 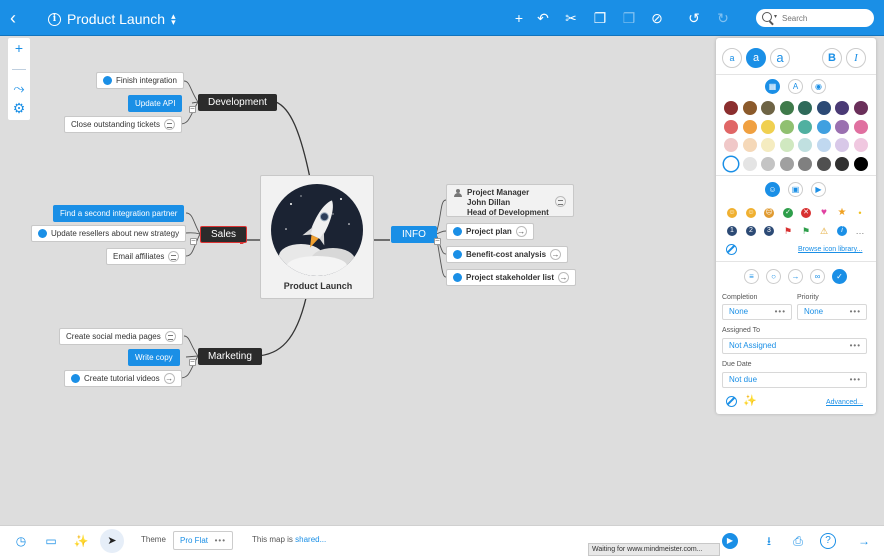 I want to click on priority-2-icon: 2, so click(x=751, y=231).